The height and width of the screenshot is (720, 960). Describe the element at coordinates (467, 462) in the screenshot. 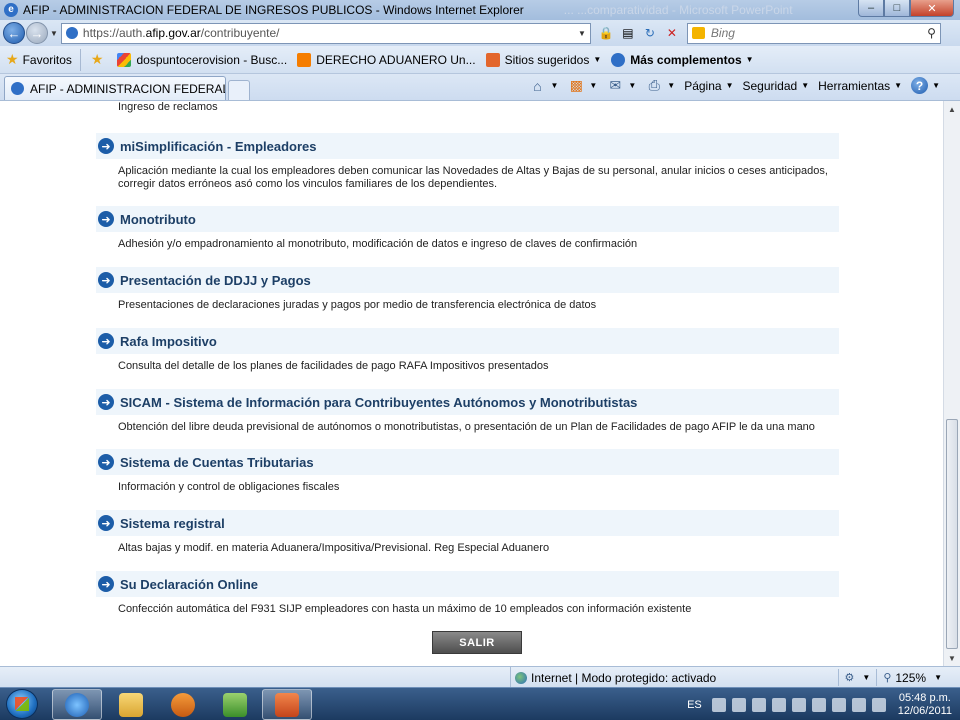

I see `service-link: ➜ Sistema de Cuentas Tributarias` at that location.